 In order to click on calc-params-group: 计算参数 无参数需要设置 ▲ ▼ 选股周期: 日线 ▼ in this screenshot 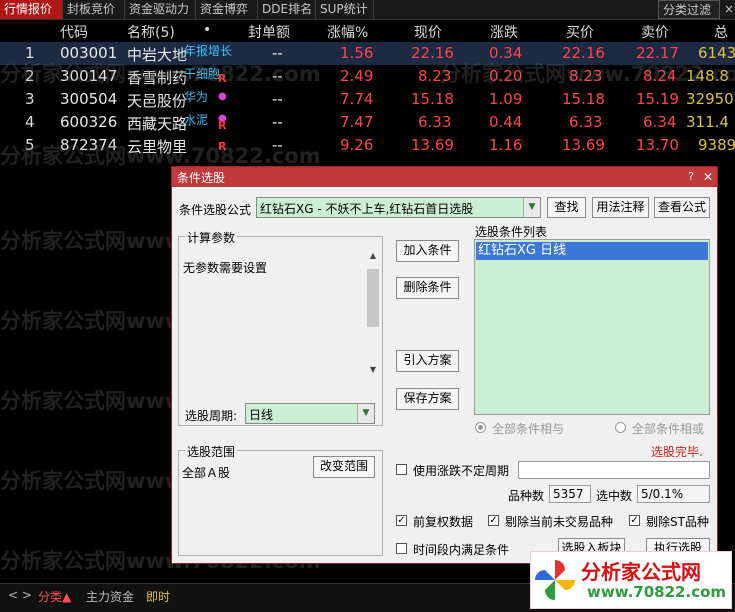, I will do `click(280, 327)`.